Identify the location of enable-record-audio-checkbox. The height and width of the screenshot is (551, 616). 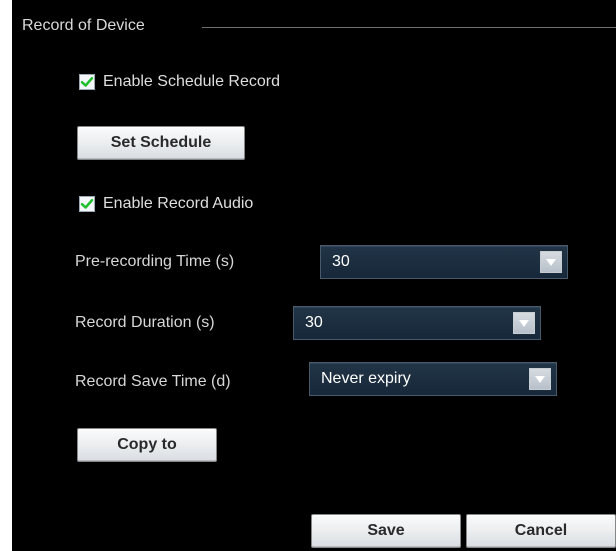
(87, 204).